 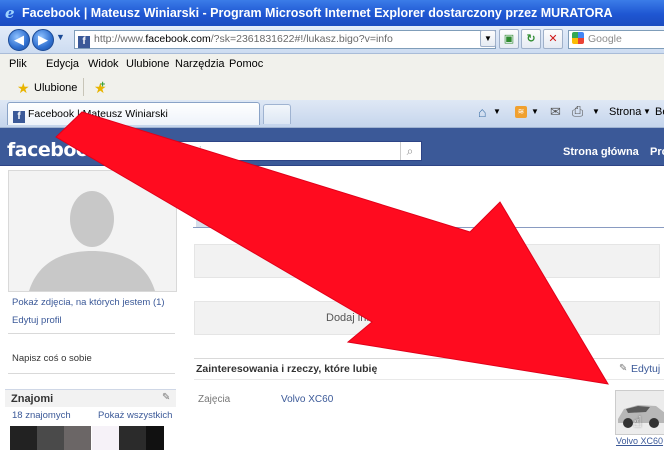 What do you see at coordinates (60, 37) in the screenshot?
I see `history-dropdown-icon: ▼` at bounding box center [60, 37].